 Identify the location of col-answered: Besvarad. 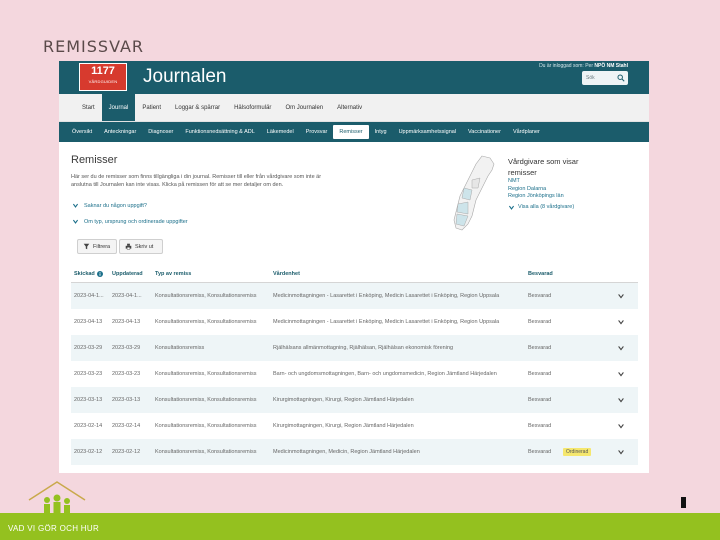
(566, 274).